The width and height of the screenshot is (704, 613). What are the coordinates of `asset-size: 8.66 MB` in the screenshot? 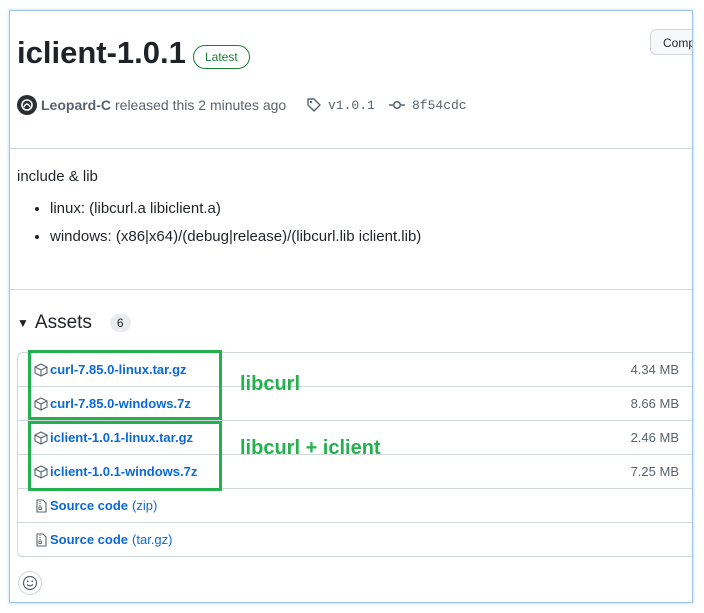 It's located at (654, 403).